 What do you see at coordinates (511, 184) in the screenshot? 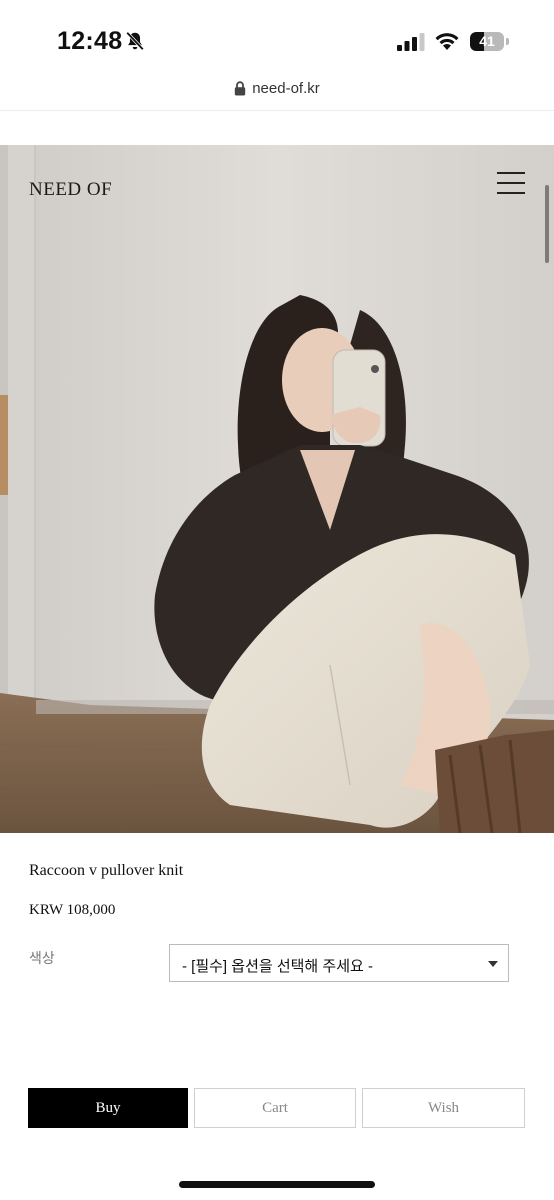
I see `hamburger-menu-icon` at bounding box center [511, 184].